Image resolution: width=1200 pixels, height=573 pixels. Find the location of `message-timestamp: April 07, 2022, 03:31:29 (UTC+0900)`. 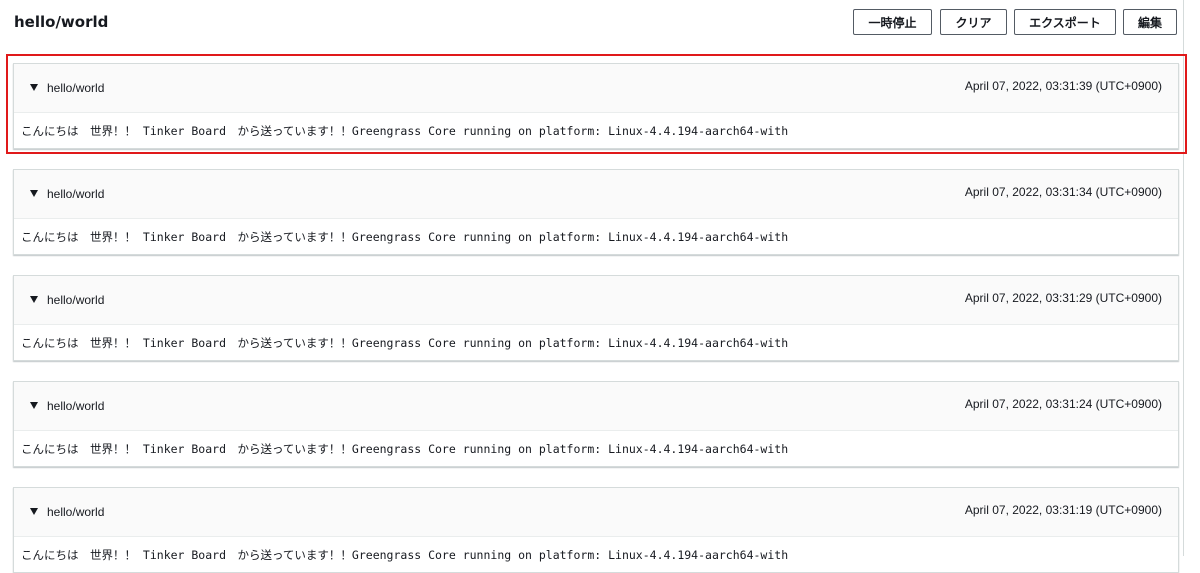

message-timestamp: April 07, 2022, 03:31:29 (UTC+0900) is located at coordinates (1063, 298).